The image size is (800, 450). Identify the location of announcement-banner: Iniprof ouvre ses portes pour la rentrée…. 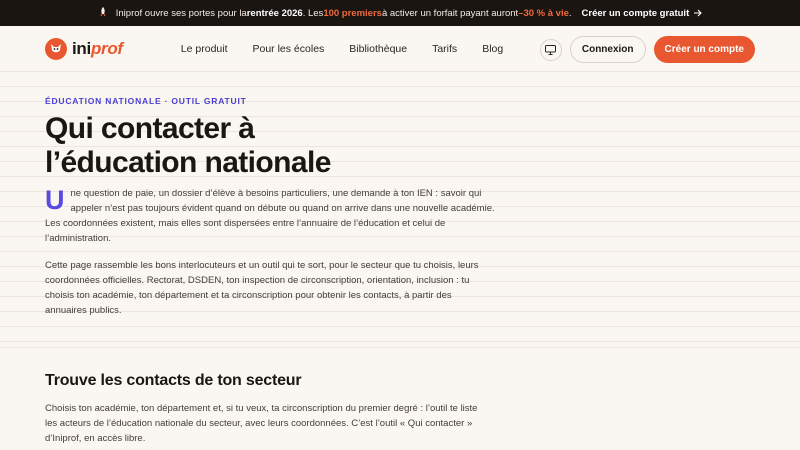
(400, 13).